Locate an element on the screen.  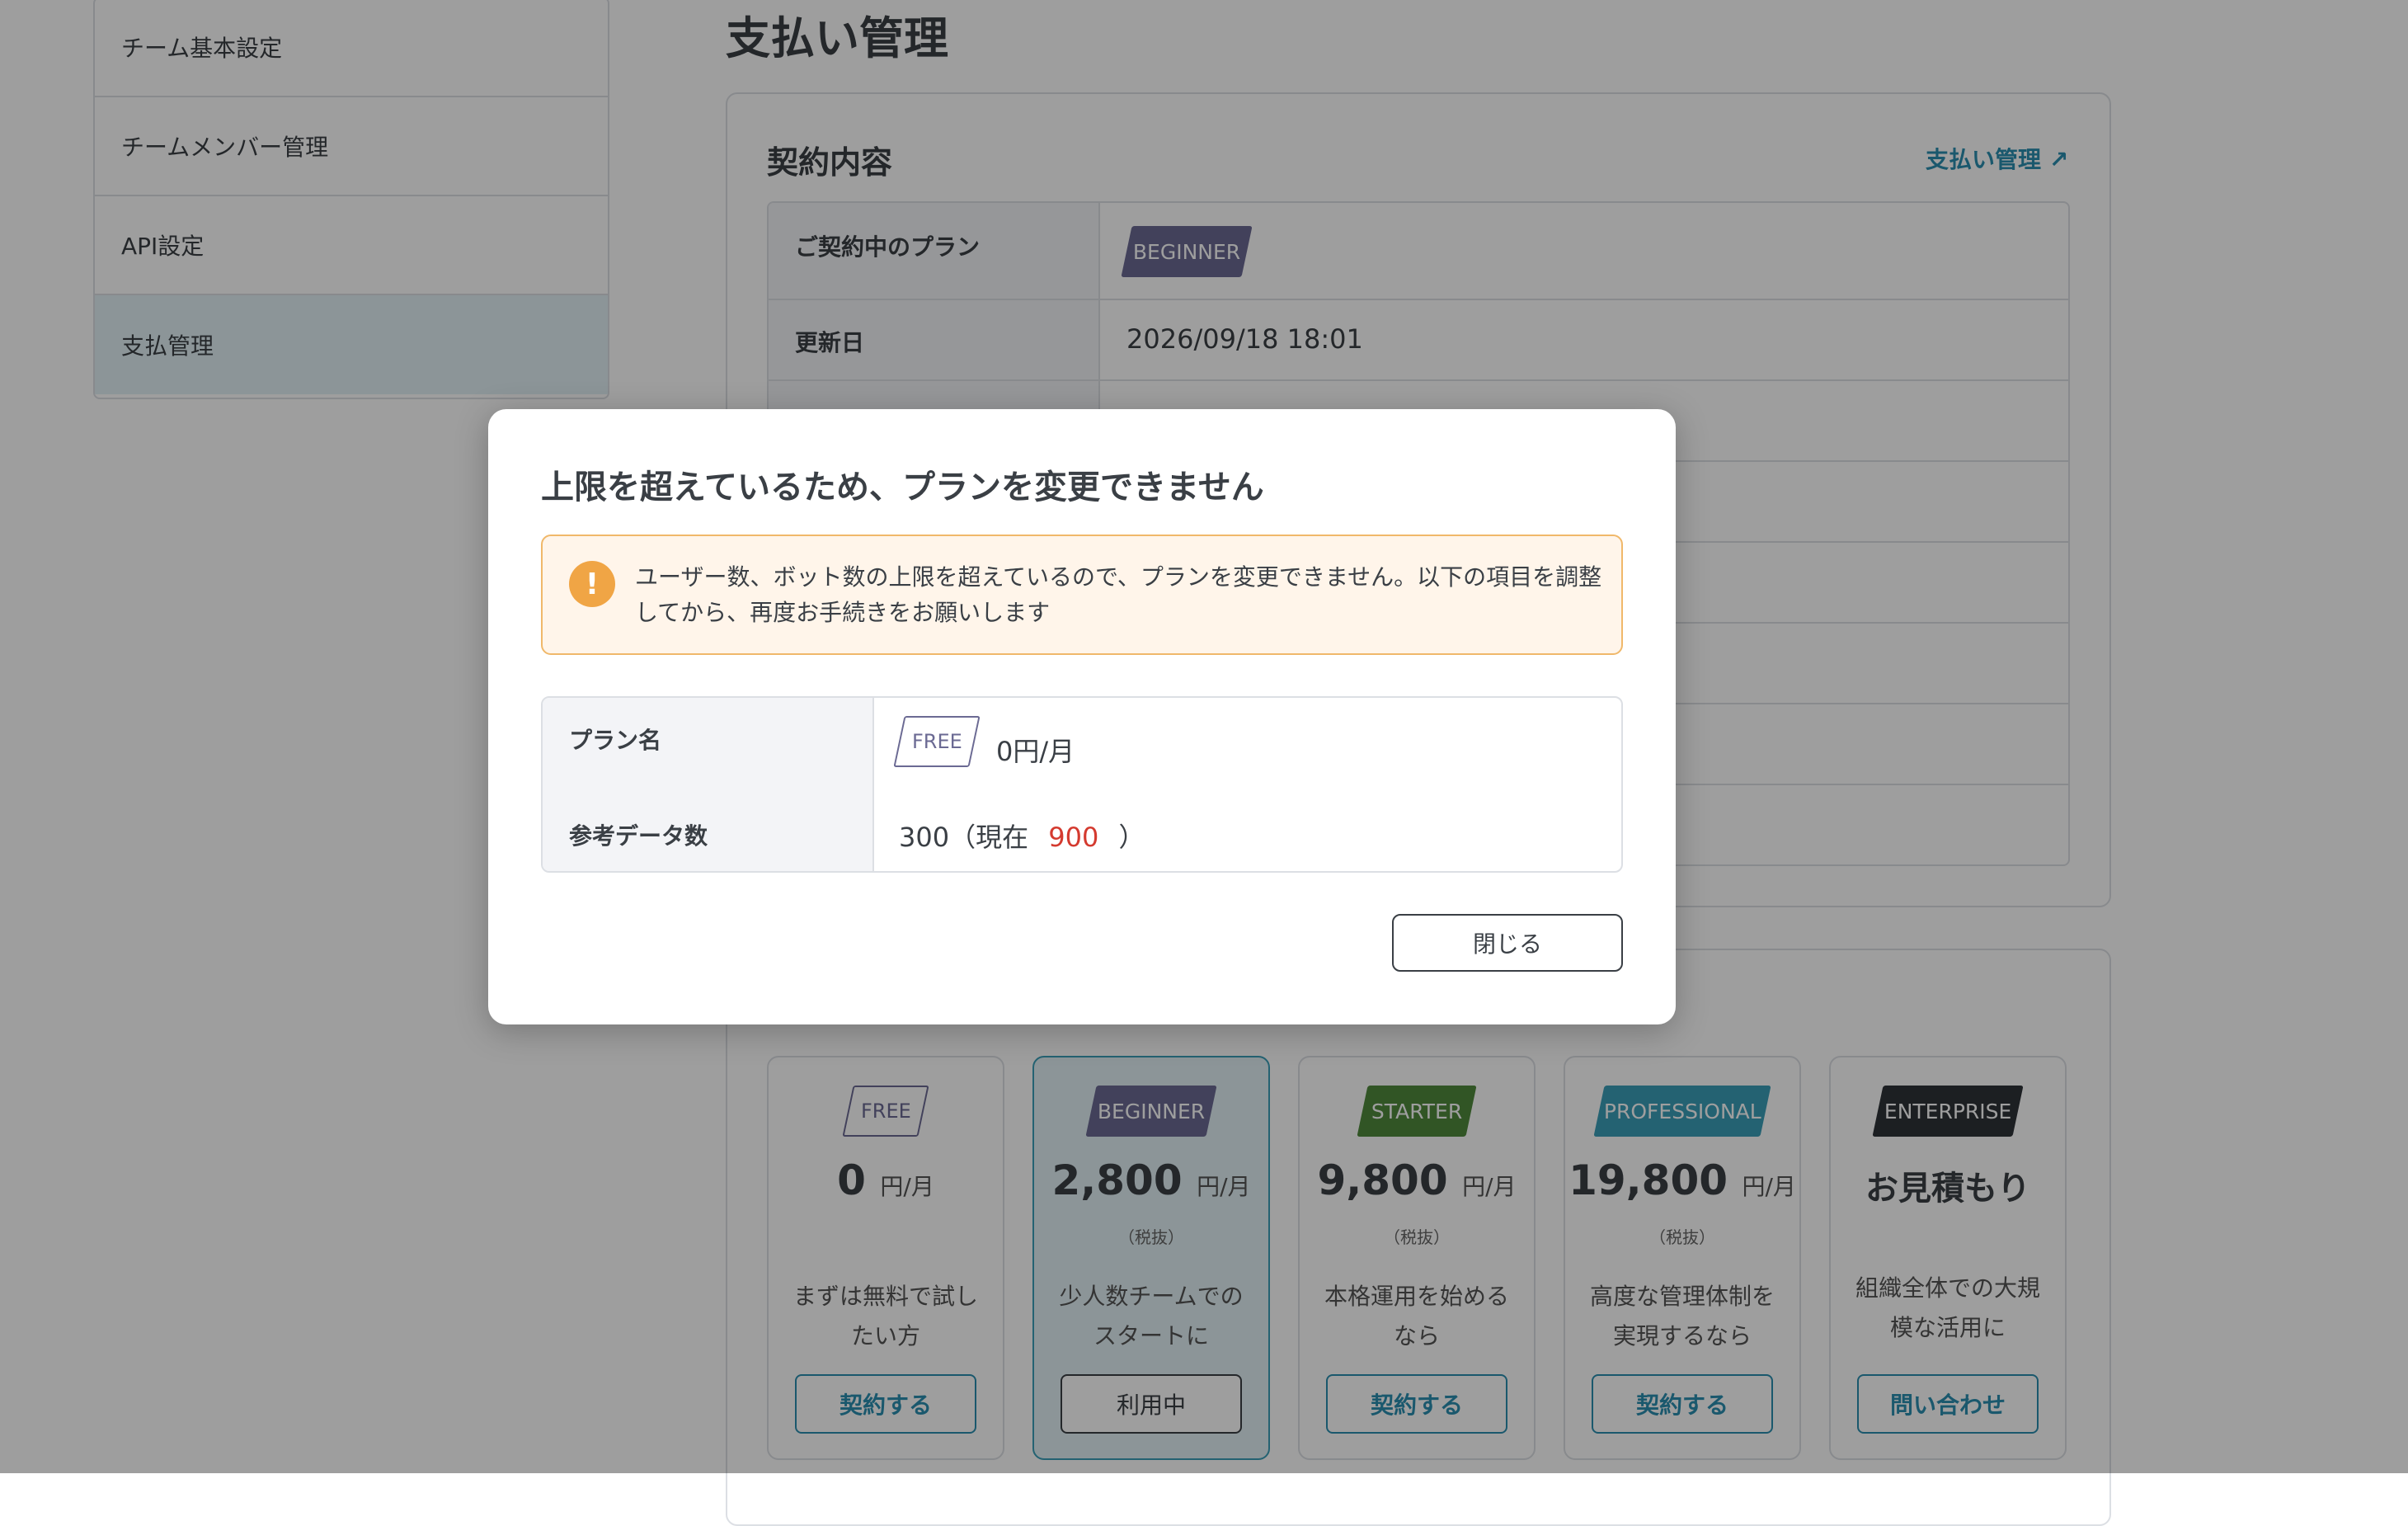
dialog-title: 上限を超えているため、プランを変更できません is located at coordinates (903, 488).